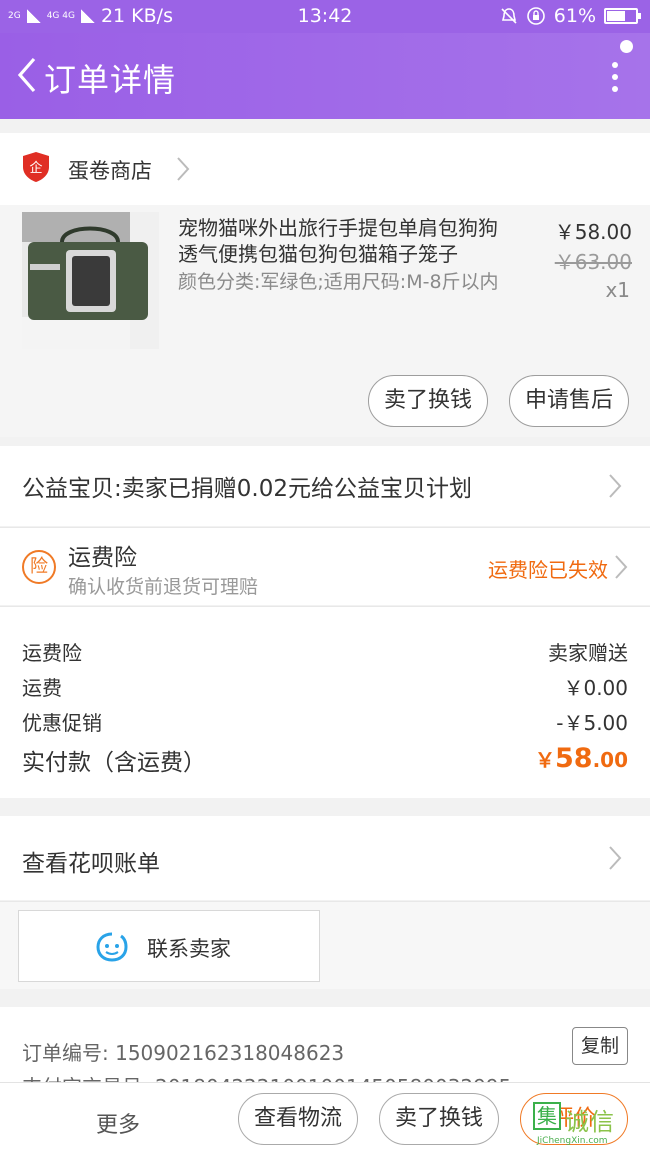 This screenshot has height=1155, width=650. I want to click on shop-icon-text: 企, so click(35, 168).